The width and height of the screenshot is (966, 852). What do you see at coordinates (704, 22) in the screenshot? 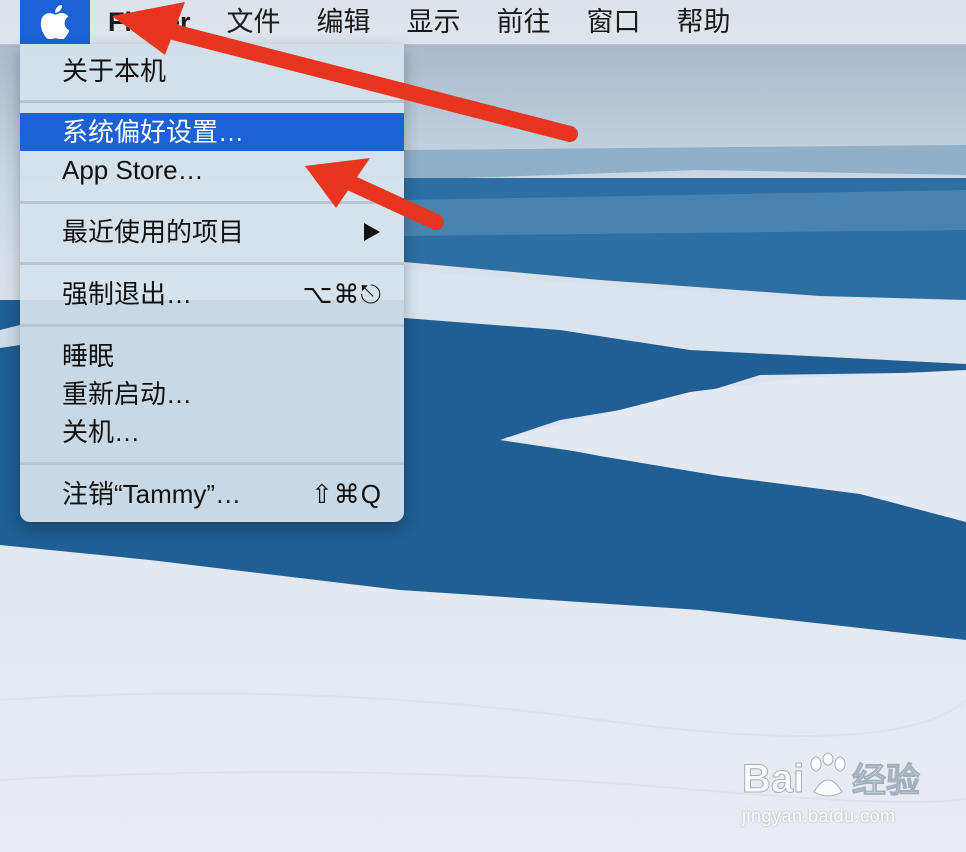
I see `menu-help: 帮助` at bounding box center [704, 22].